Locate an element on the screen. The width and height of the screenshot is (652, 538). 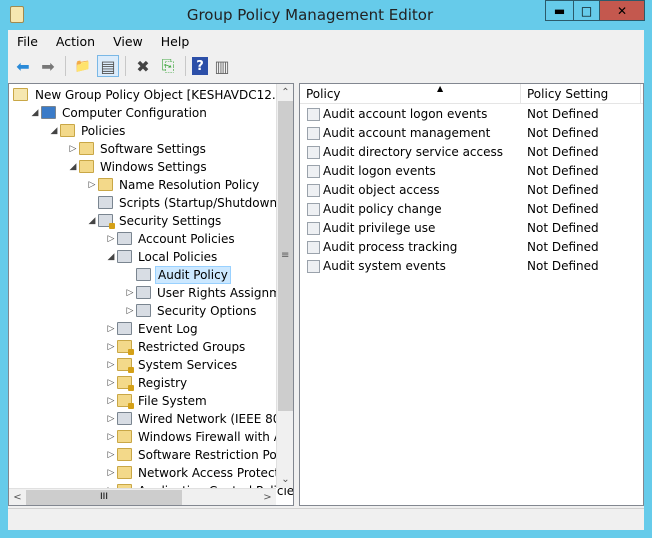
tree-item: ▷ Software Restriction Policies is located at coordinates (151, 455).